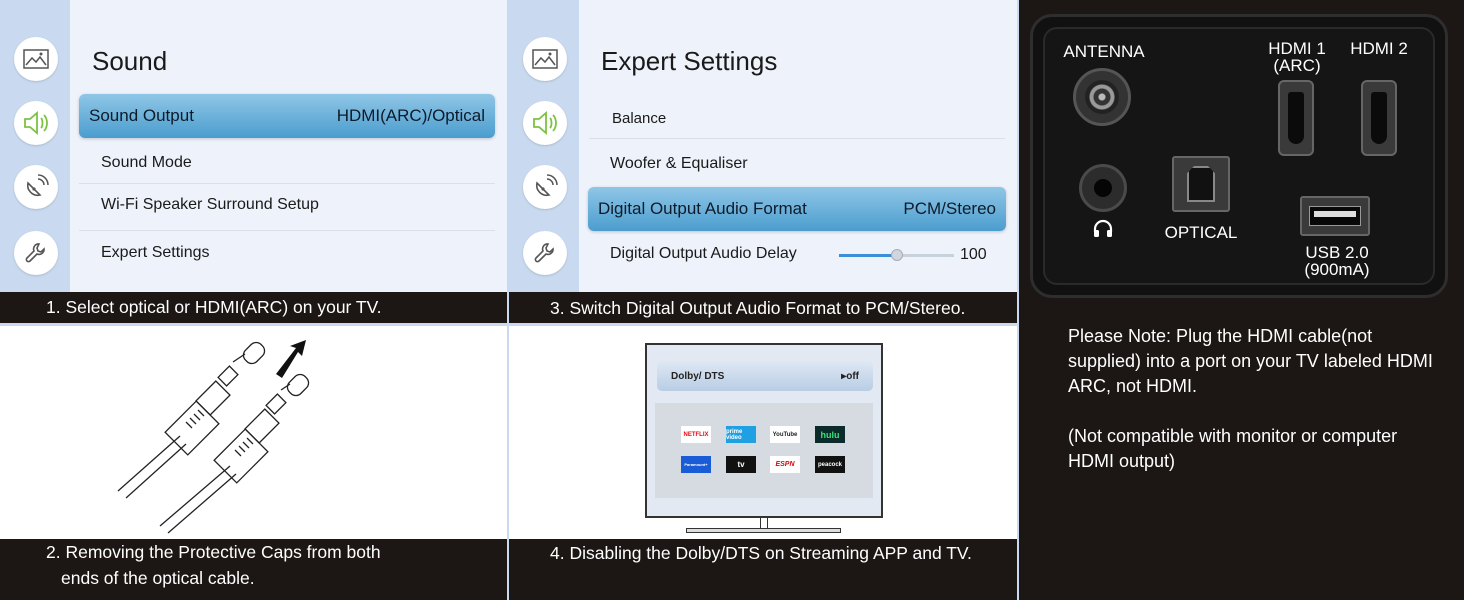  Describe the element at coordinates (1379, 48) in the screenshot. I see `hdmi2-label: HDMI 2` at that location.